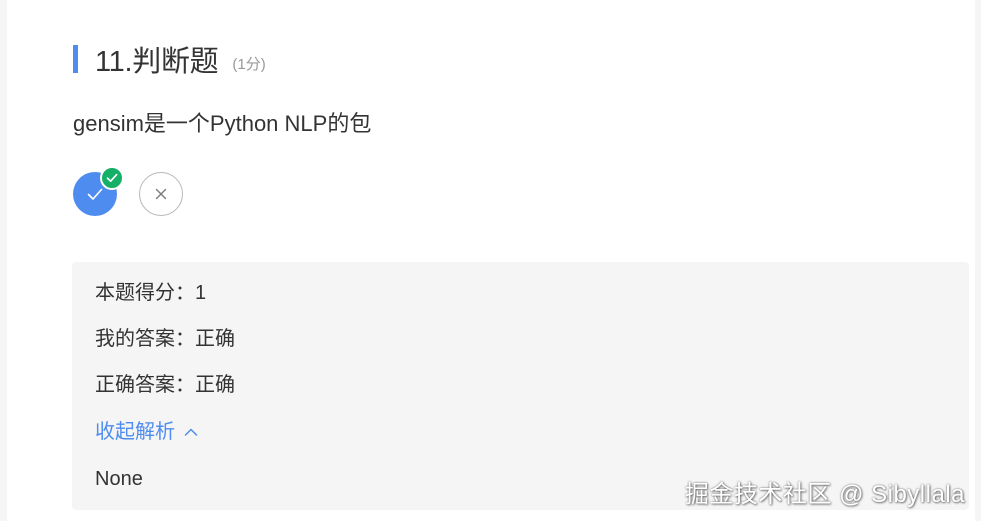 The image size is (981, 521). What do you see at coordinates (824, 494) in the screenshot?
I see `watermark: 掘金技术社区 @ Sibyllala` at bounding box center [824, 494].